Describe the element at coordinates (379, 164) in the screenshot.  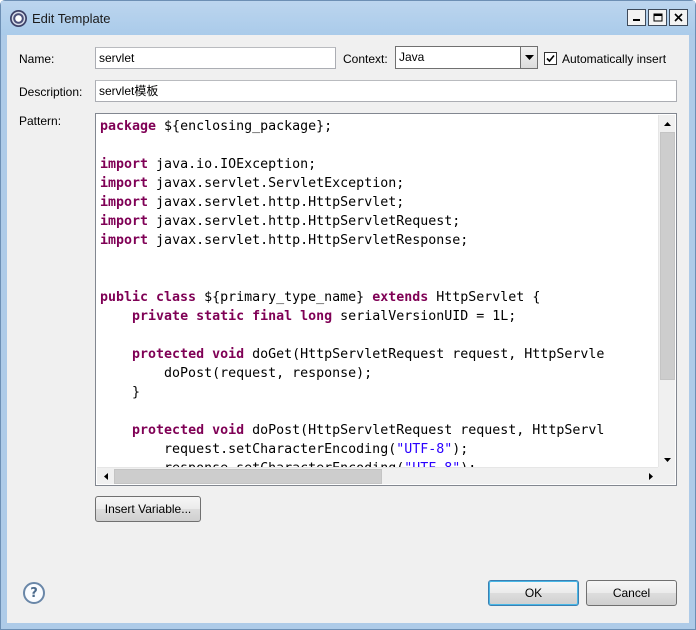
I see `code-line: import java.io.IOException;` at that location.